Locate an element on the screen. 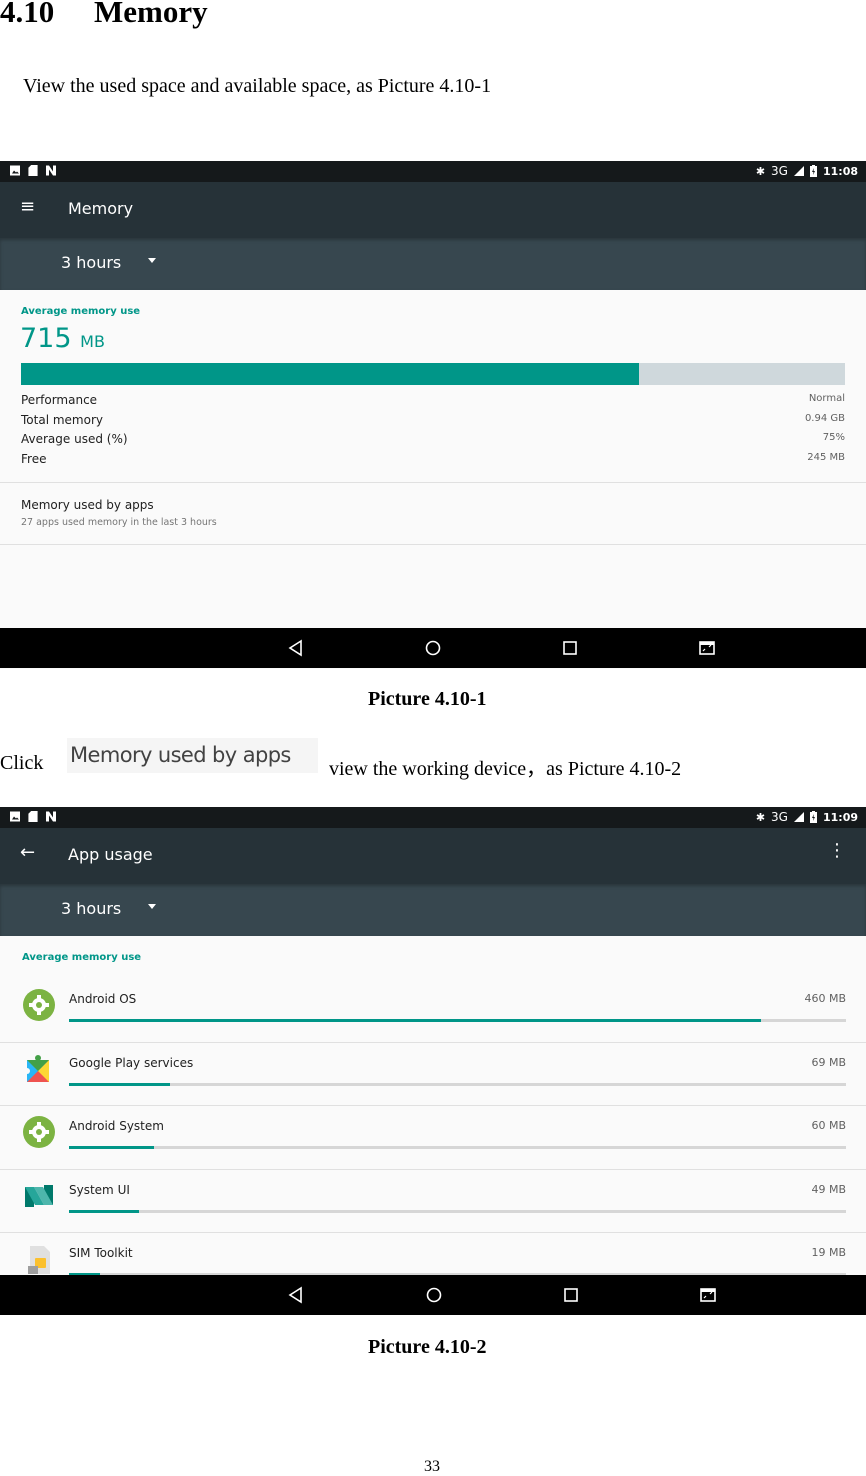 This screenshot has height=1476, width=866. stat-value: Normal is located at coordinates (826, 398).